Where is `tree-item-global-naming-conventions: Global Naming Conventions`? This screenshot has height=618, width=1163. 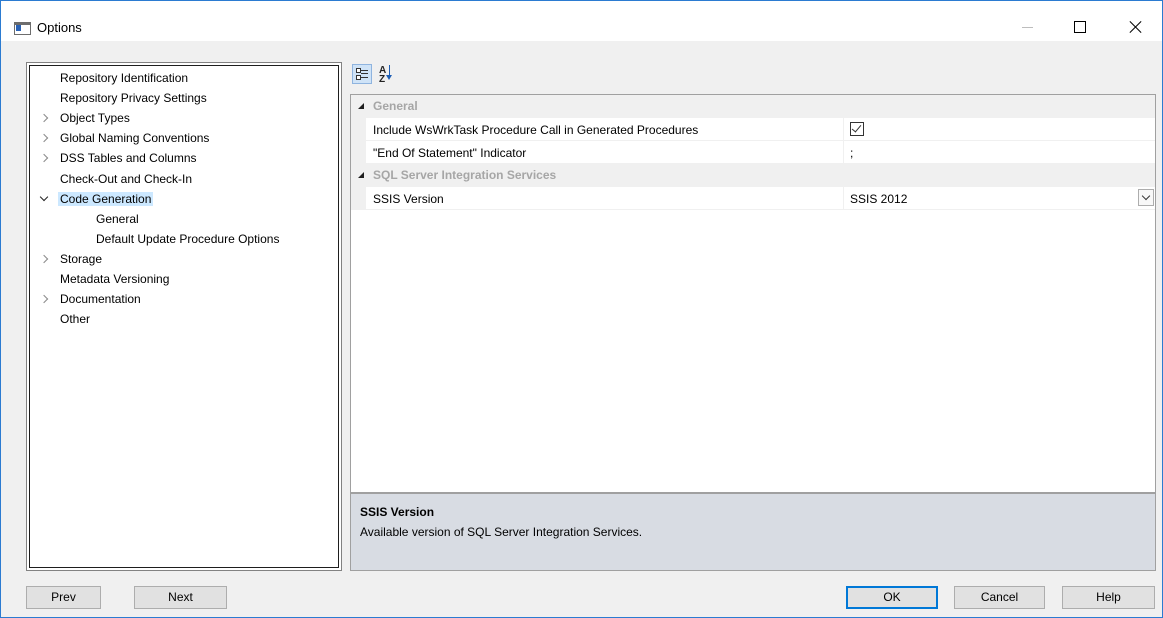 tree-item-global-naming-conventions: Global Naming Conventions is located at coordinates (125, 138).